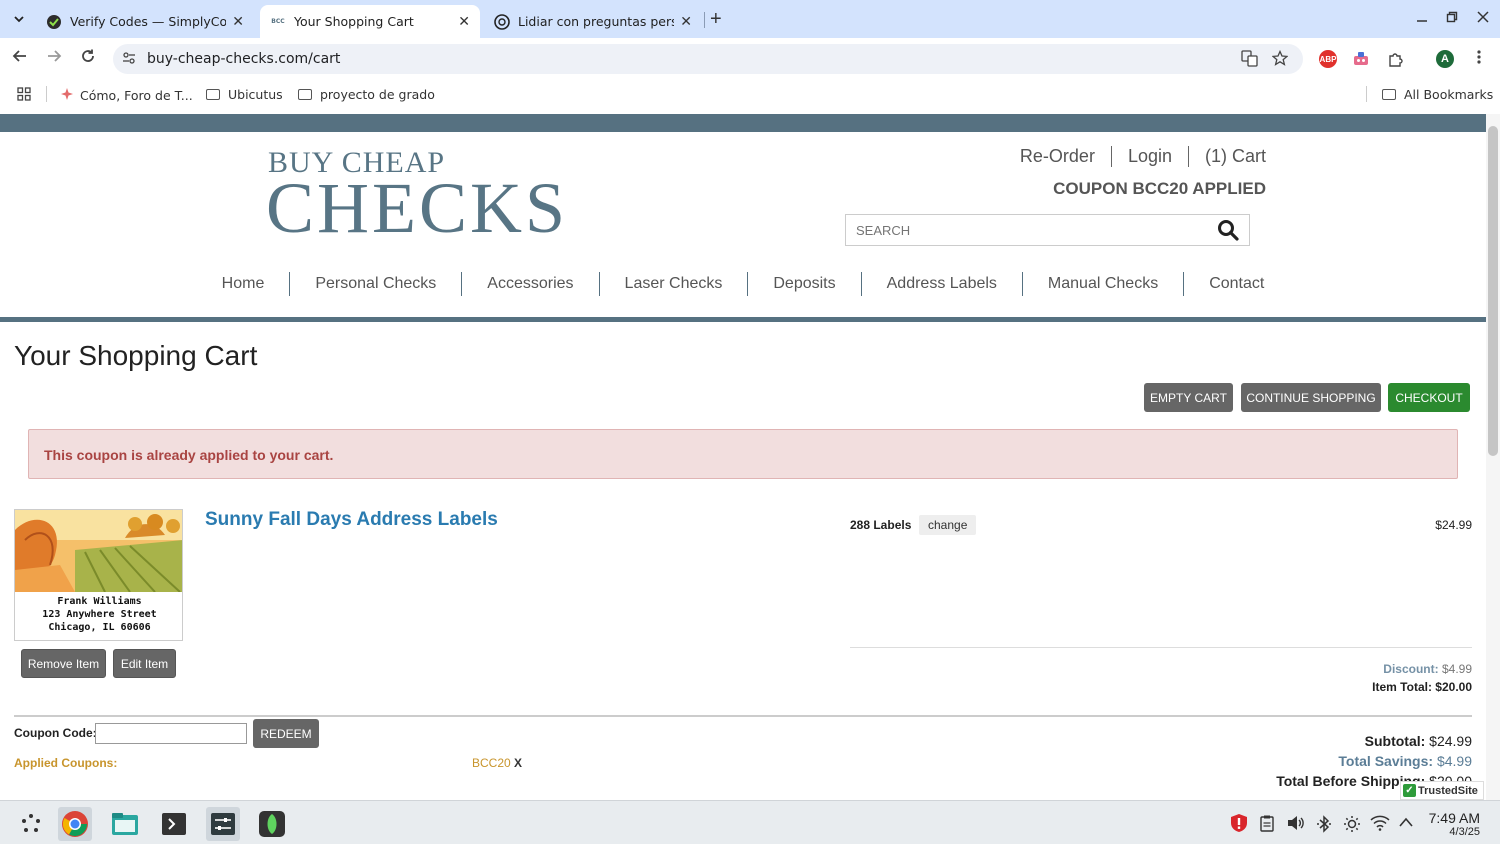 This screenshot has width=1500, height=844. What do you see at coordinates (75, 824) in the screenshot?
I see `chrome-taskbar-icon` at bounding box center [75, 824].